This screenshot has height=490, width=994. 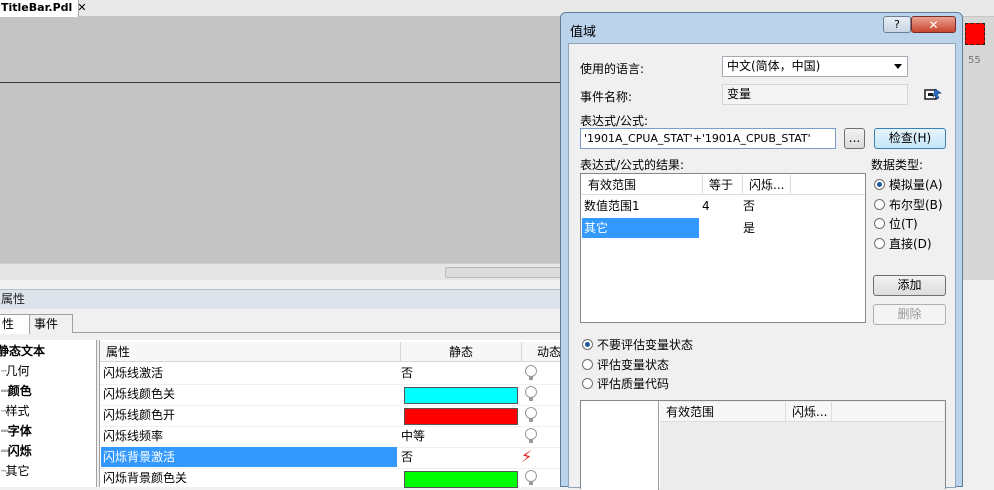 I want to click on result-range-cell: 数值范围1, so click(x=612, y=206).